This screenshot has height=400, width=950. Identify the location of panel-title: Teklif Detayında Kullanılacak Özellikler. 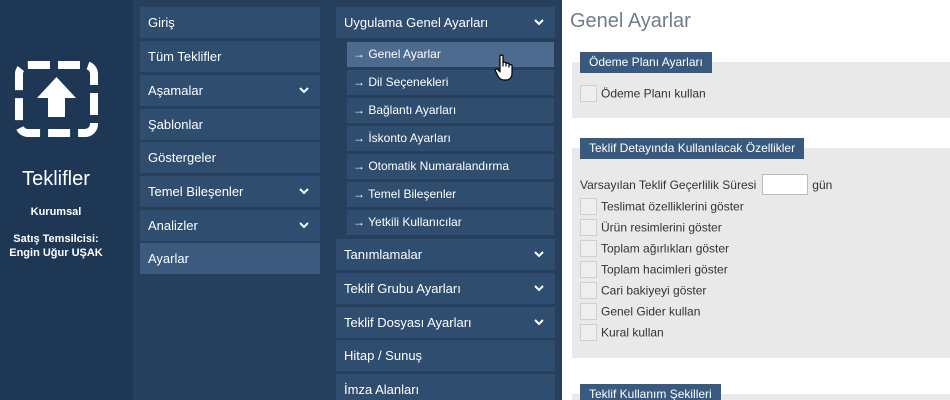
(692, 148).